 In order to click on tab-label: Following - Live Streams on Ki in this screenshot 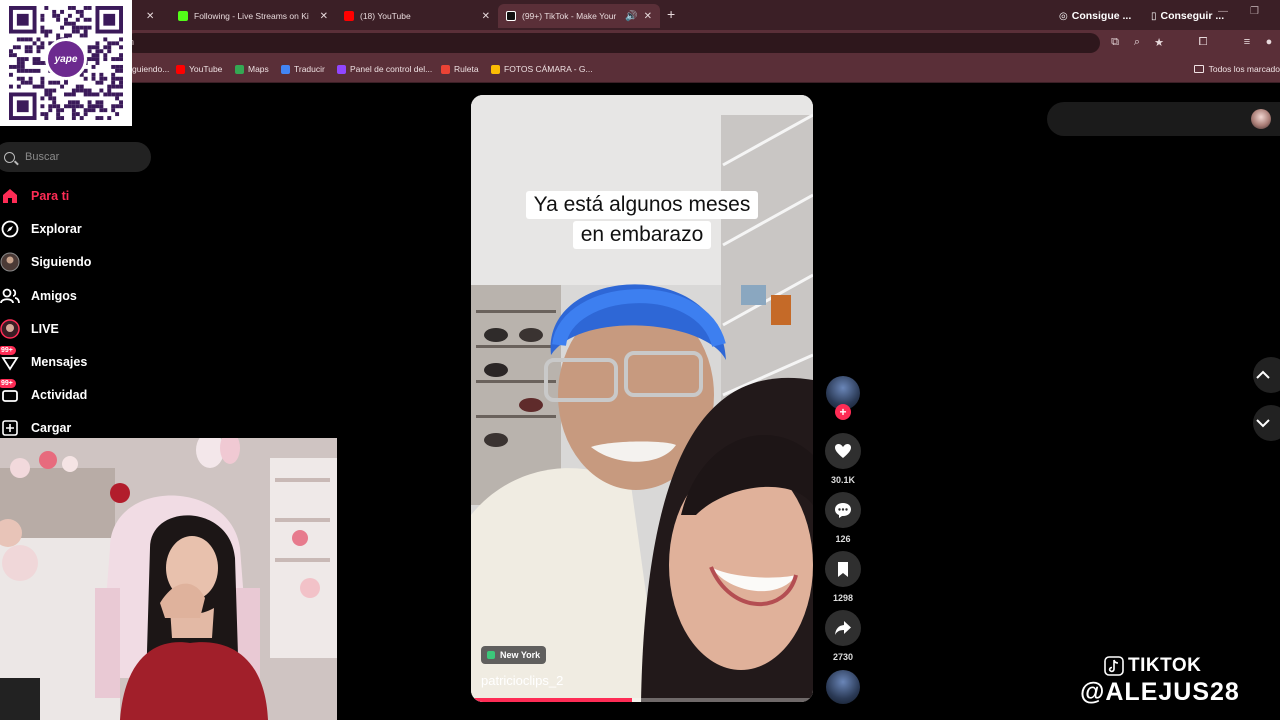, I will do `click(251, 16)`.